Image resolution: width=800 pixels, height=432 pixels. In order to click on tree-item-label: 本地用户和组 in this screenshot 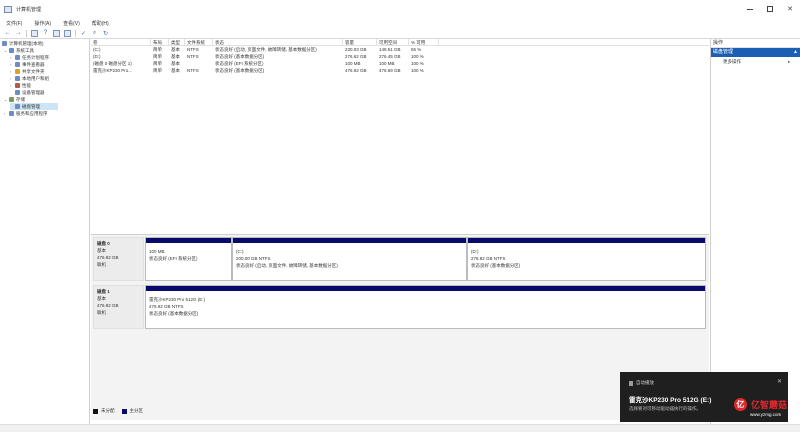, I will do `click(35, 78)`.